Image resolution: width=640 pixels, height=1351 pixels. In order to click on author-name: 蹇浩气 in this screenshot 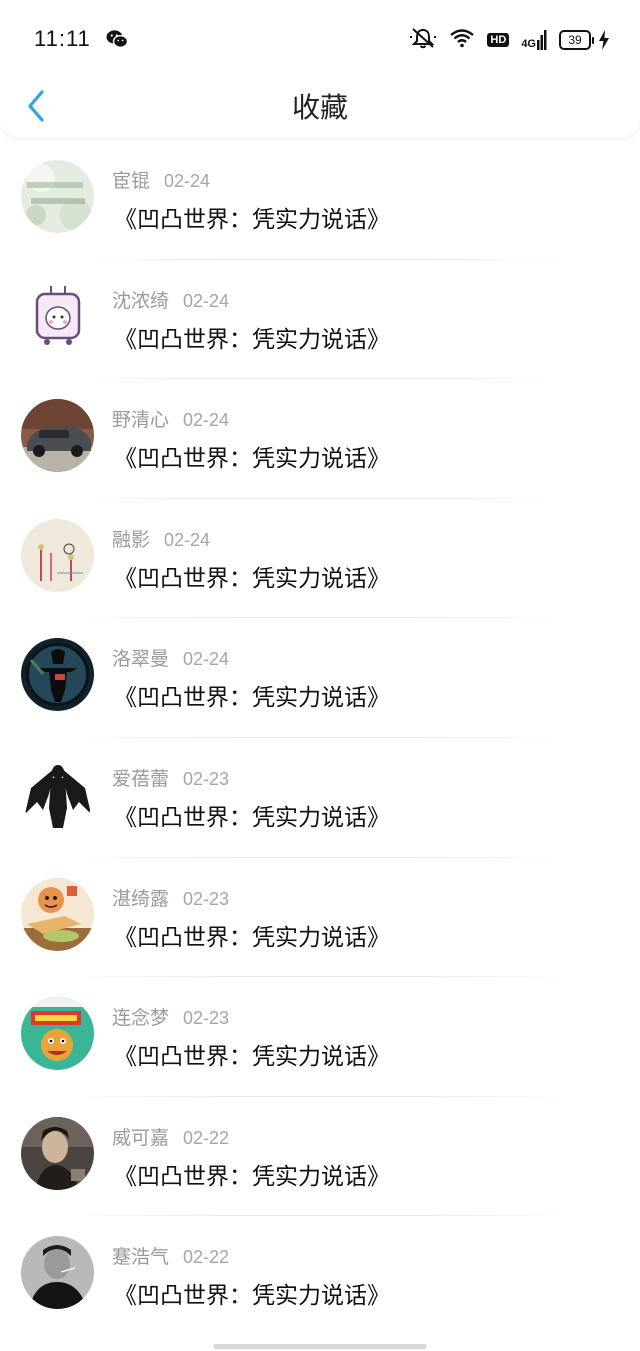, I will do `click(141, 1257)`.